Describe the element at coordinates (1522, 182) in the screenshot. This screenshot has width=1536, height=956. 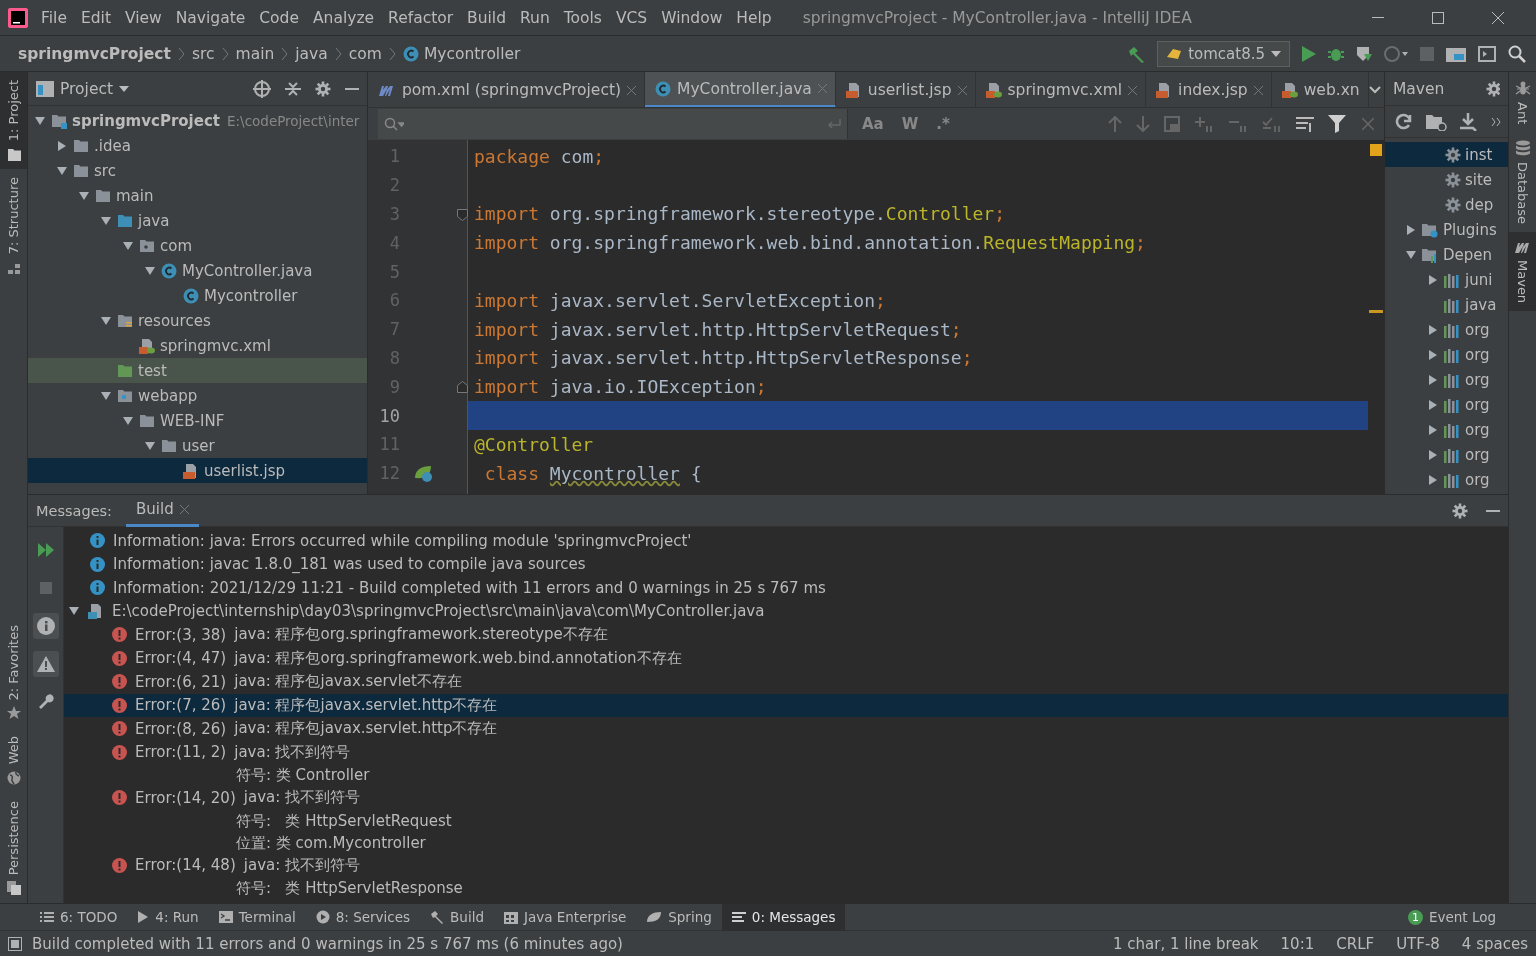
I see `tool-window-tab: Database` at that location.